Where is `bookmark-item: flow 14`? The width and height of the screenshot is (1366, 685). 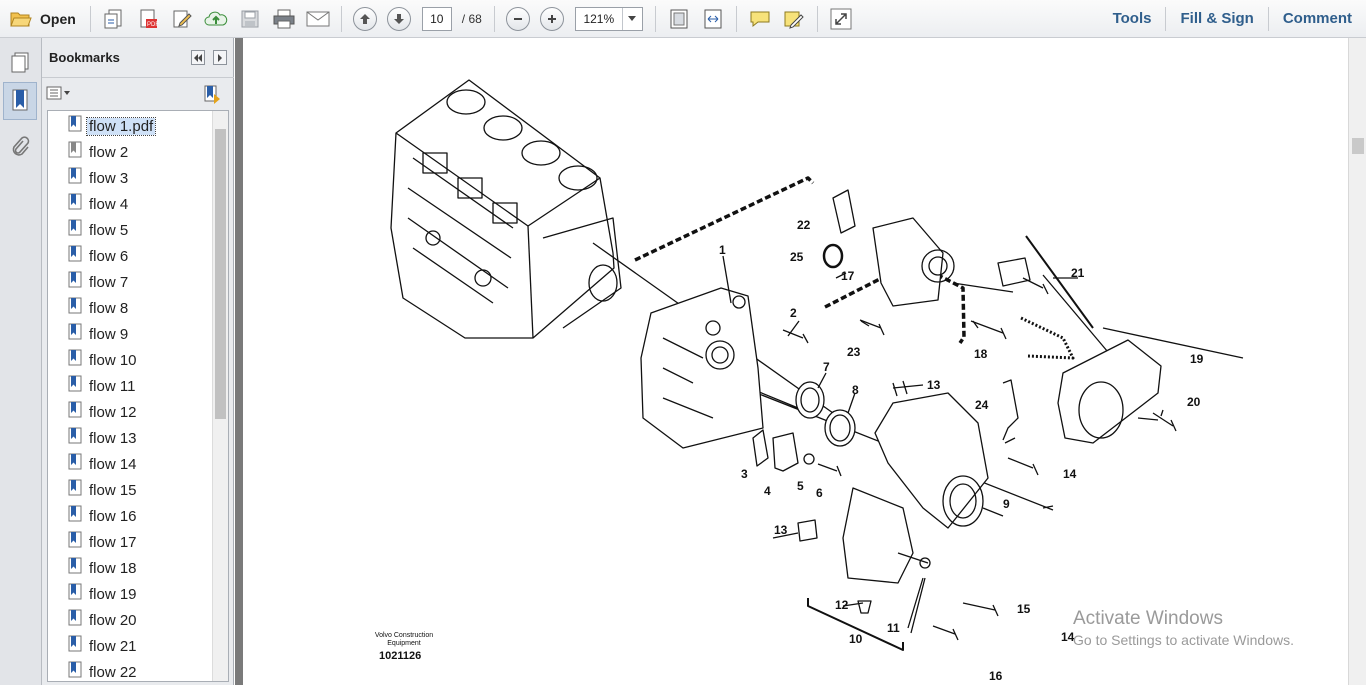
bookmark-item: flow 14 is located at coordinates (130, 464).